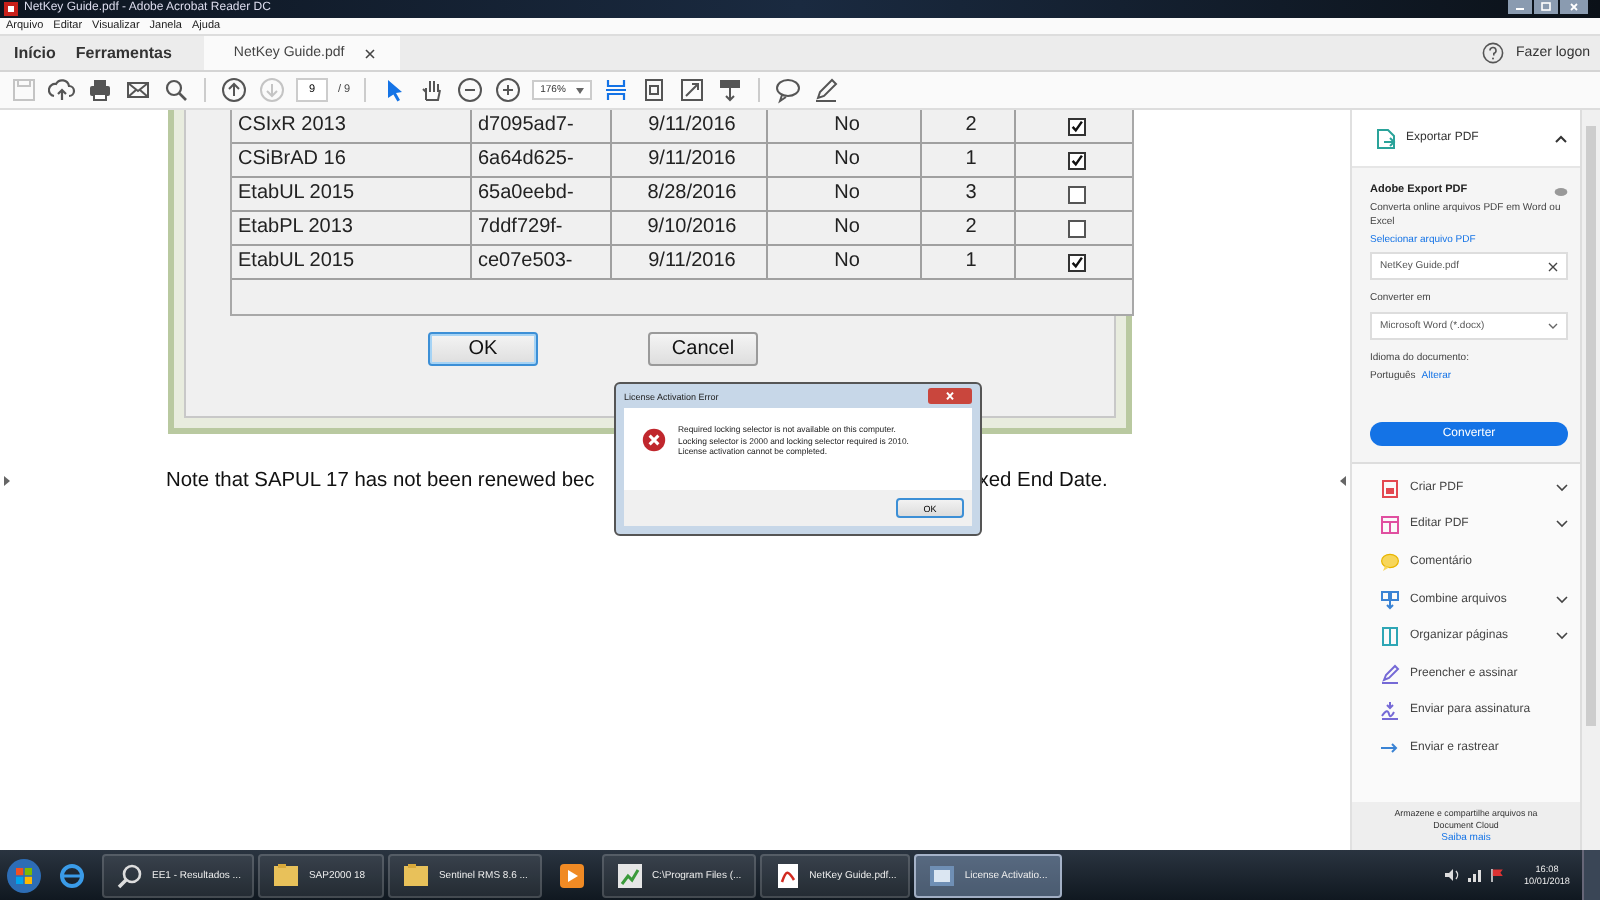 This screenshot has height=900, width=1600. What do you see at coordinates (35, 53) in the screenshot?
I see `nav-tab: Início` at bounding box center [35, 53].